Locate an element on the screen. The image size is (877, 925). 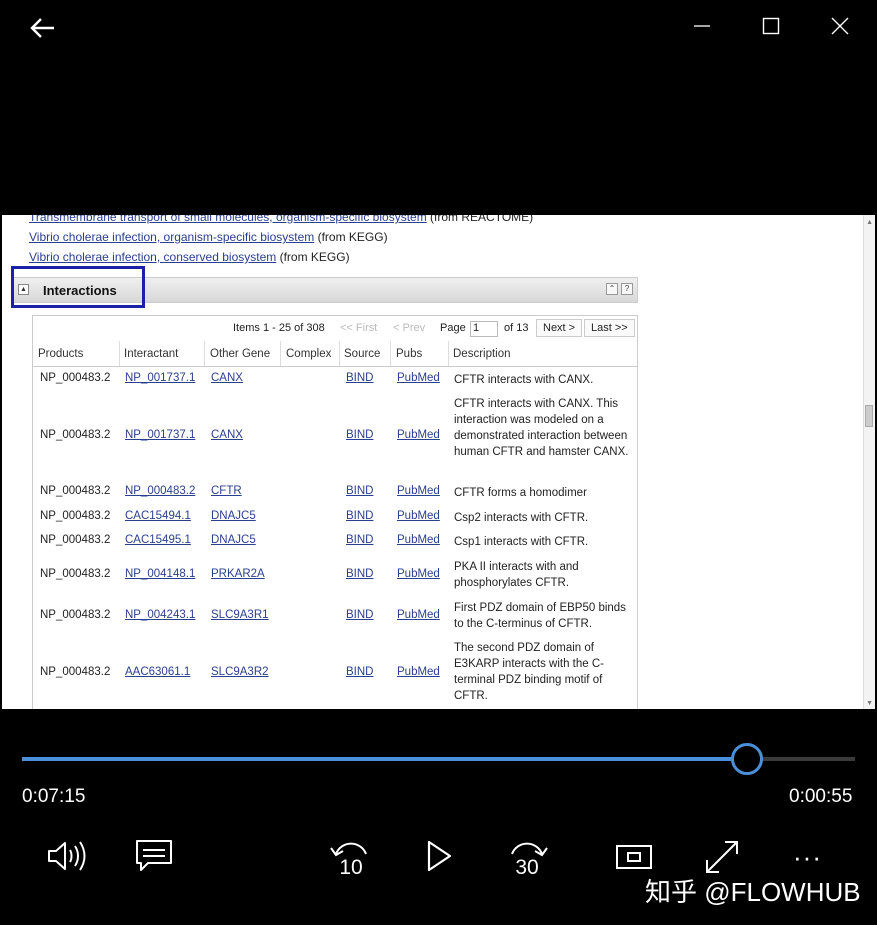
volume-icon is located at coordinates (67, 856).